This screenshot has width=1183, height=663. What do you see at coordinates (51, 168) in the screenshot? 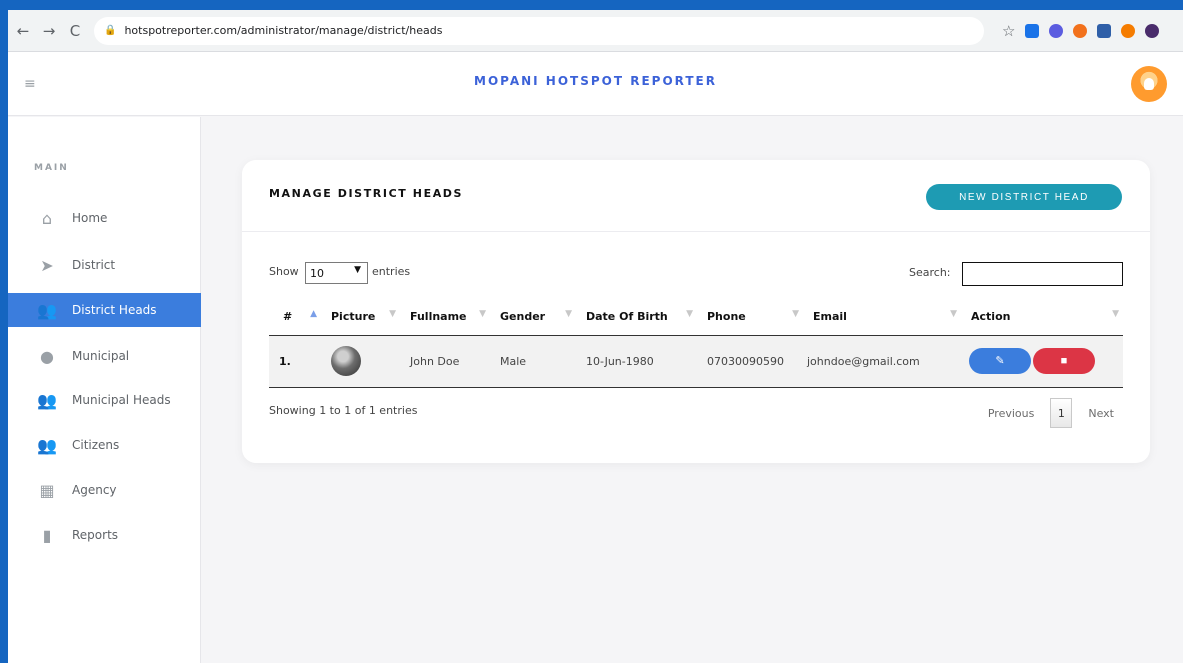
I see `sidebar-section-label: MAIN` at bounding box center [51, 168].